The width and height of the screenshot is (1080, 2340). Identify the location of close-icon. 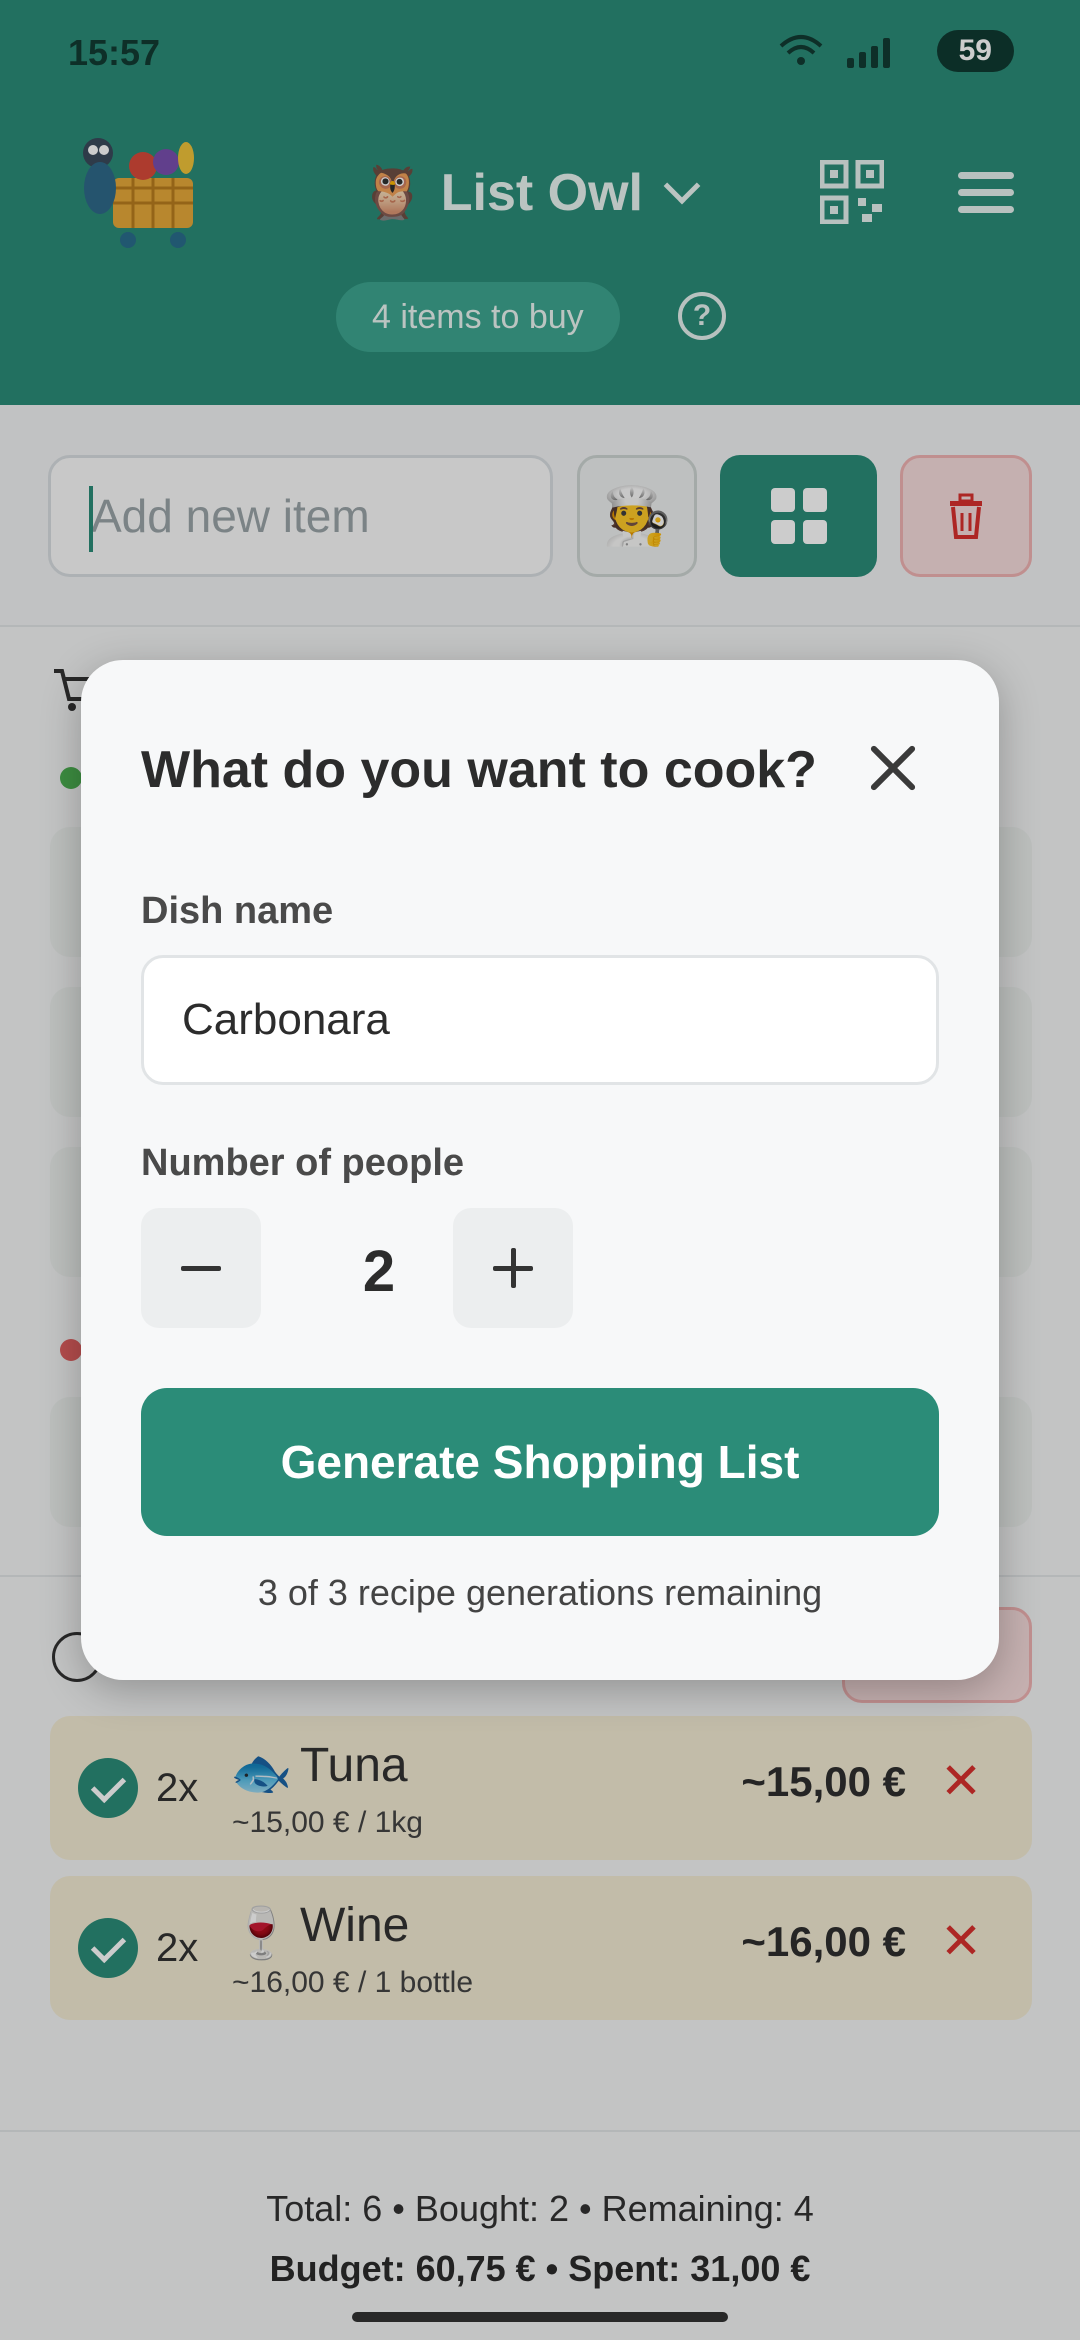
(893, 768).